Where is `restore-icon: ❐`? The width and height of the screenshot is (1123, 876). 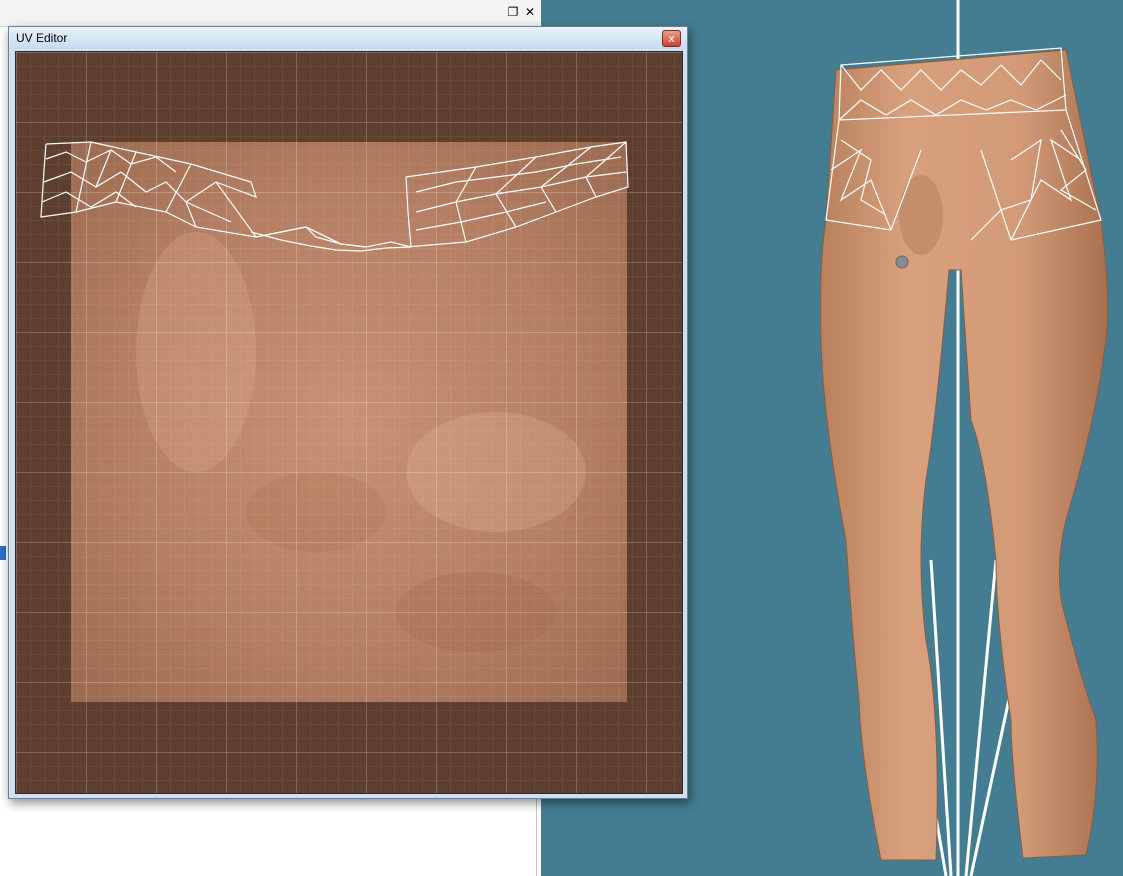 restore-icon: ❐ is located at coordinates (513, 12).